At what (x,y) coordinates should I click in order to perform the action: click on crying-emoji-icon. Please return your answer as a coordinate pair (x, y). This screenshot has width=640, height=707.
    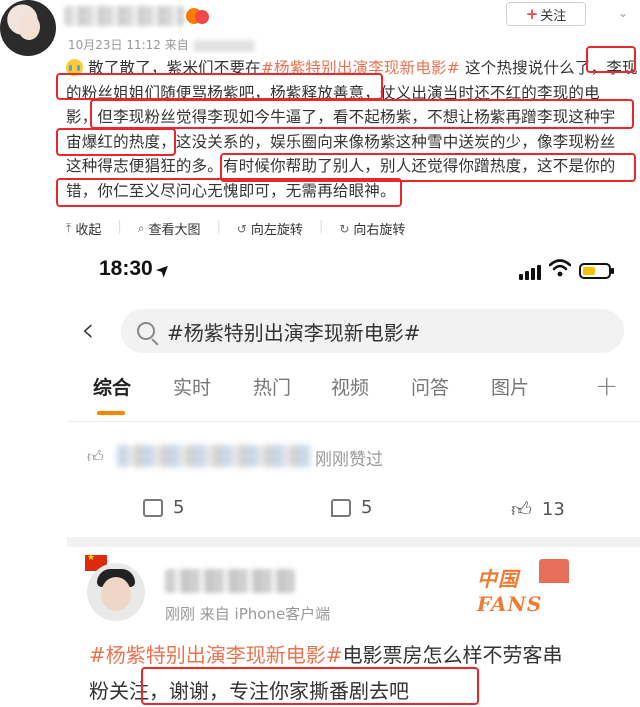
    Looking at the image, I should click on (74, 67).